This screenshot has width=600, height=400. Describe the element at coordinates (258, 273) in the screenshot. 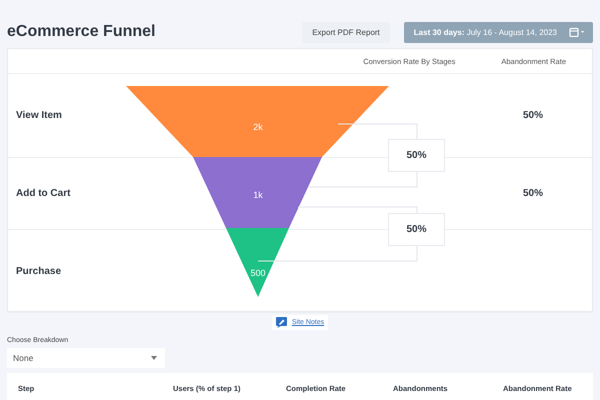

I see `stage-value: 500` at that location.